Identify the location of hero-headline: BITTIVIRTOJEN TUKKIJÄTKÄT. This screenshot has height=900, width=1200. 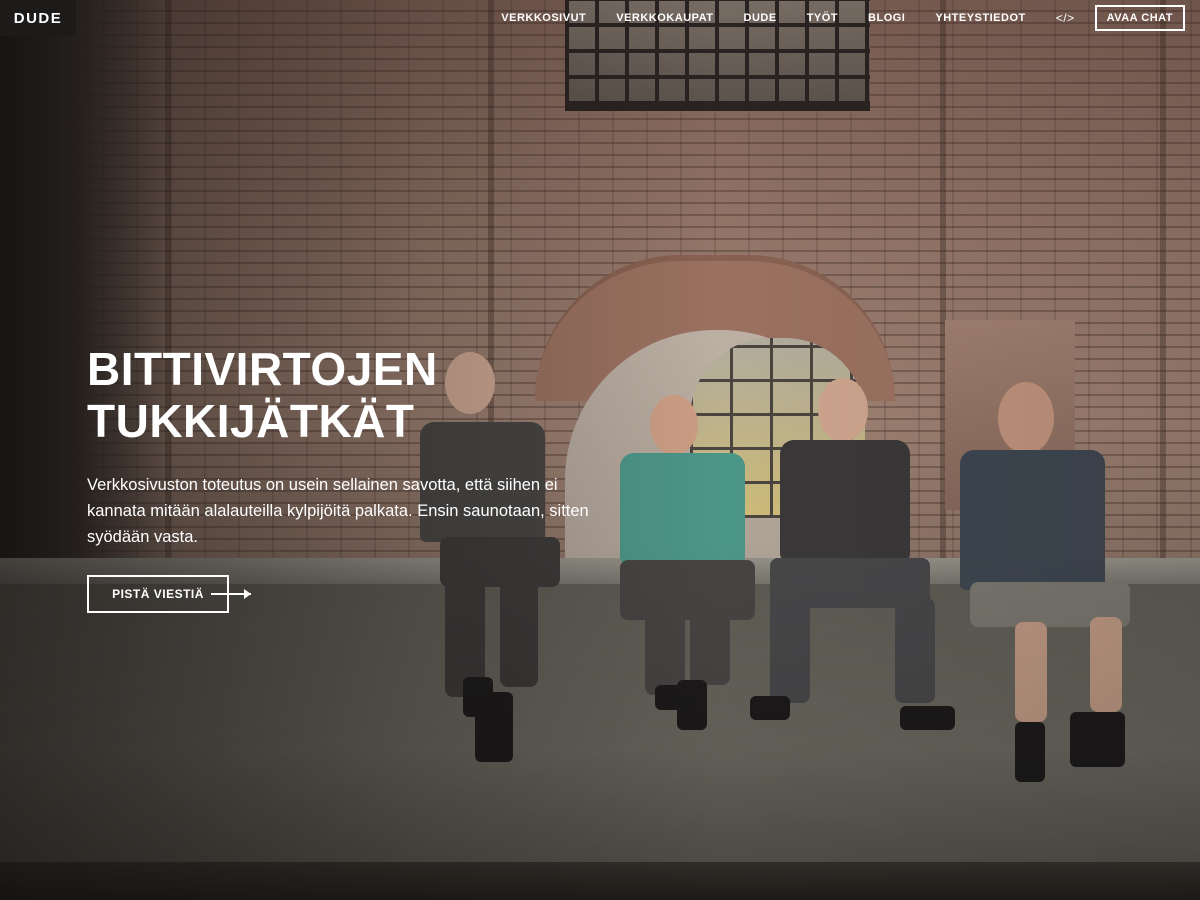
(287, 395).